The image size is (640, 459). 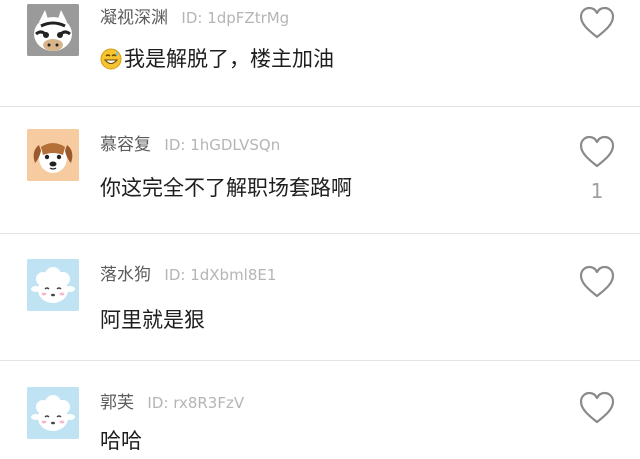 I want to click on comment-text: 阿里就是狠, so click(x=152, y=320).